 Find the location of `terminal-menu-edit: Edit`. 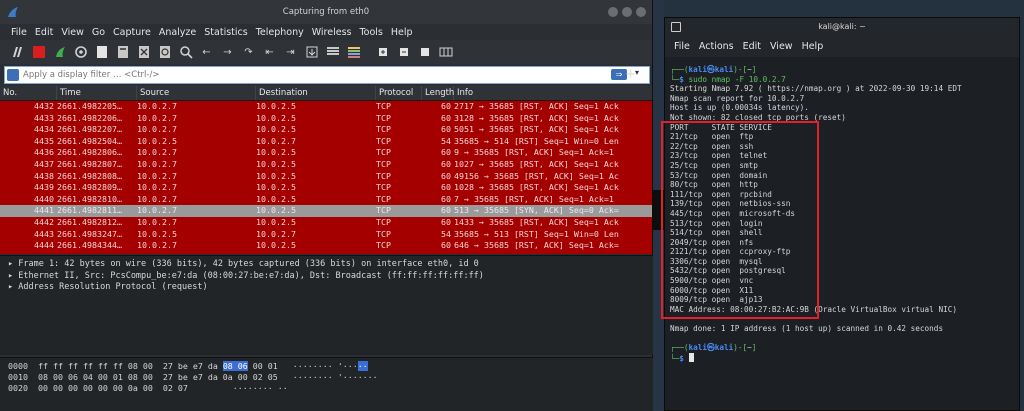

terminal-menu-edit: Edit is located at coordinates (752, 46).